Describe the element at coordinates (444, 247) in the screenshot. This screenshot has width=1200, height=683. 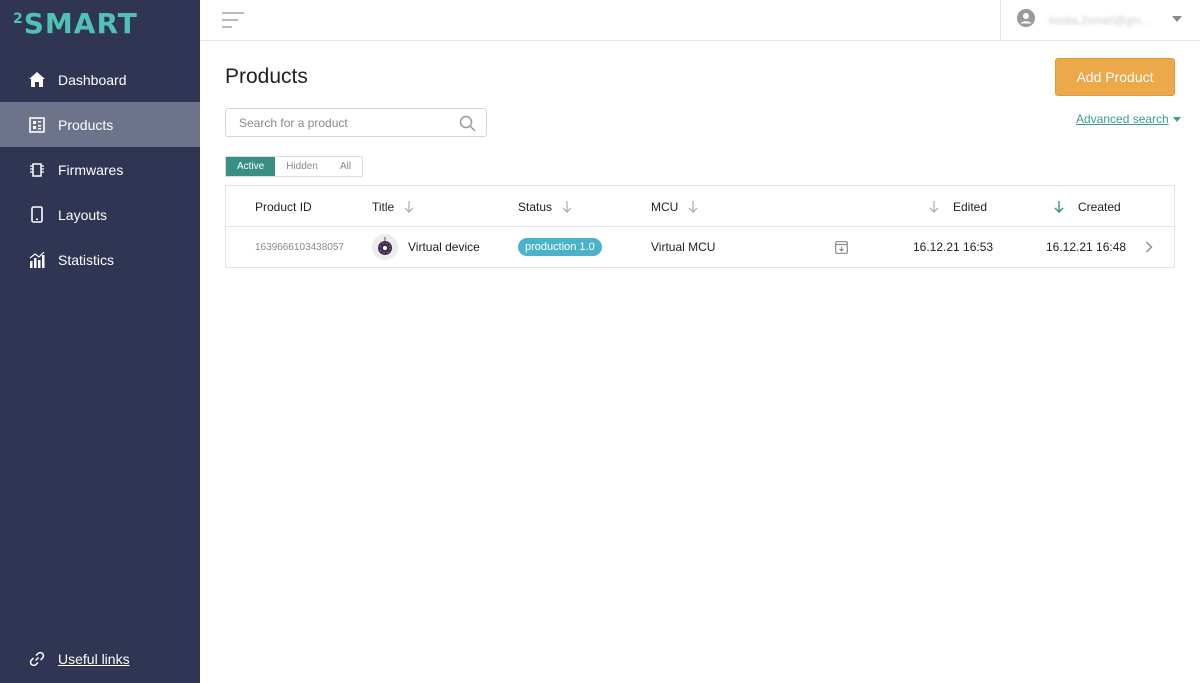
I see `title-text: Virtual device` at that location.